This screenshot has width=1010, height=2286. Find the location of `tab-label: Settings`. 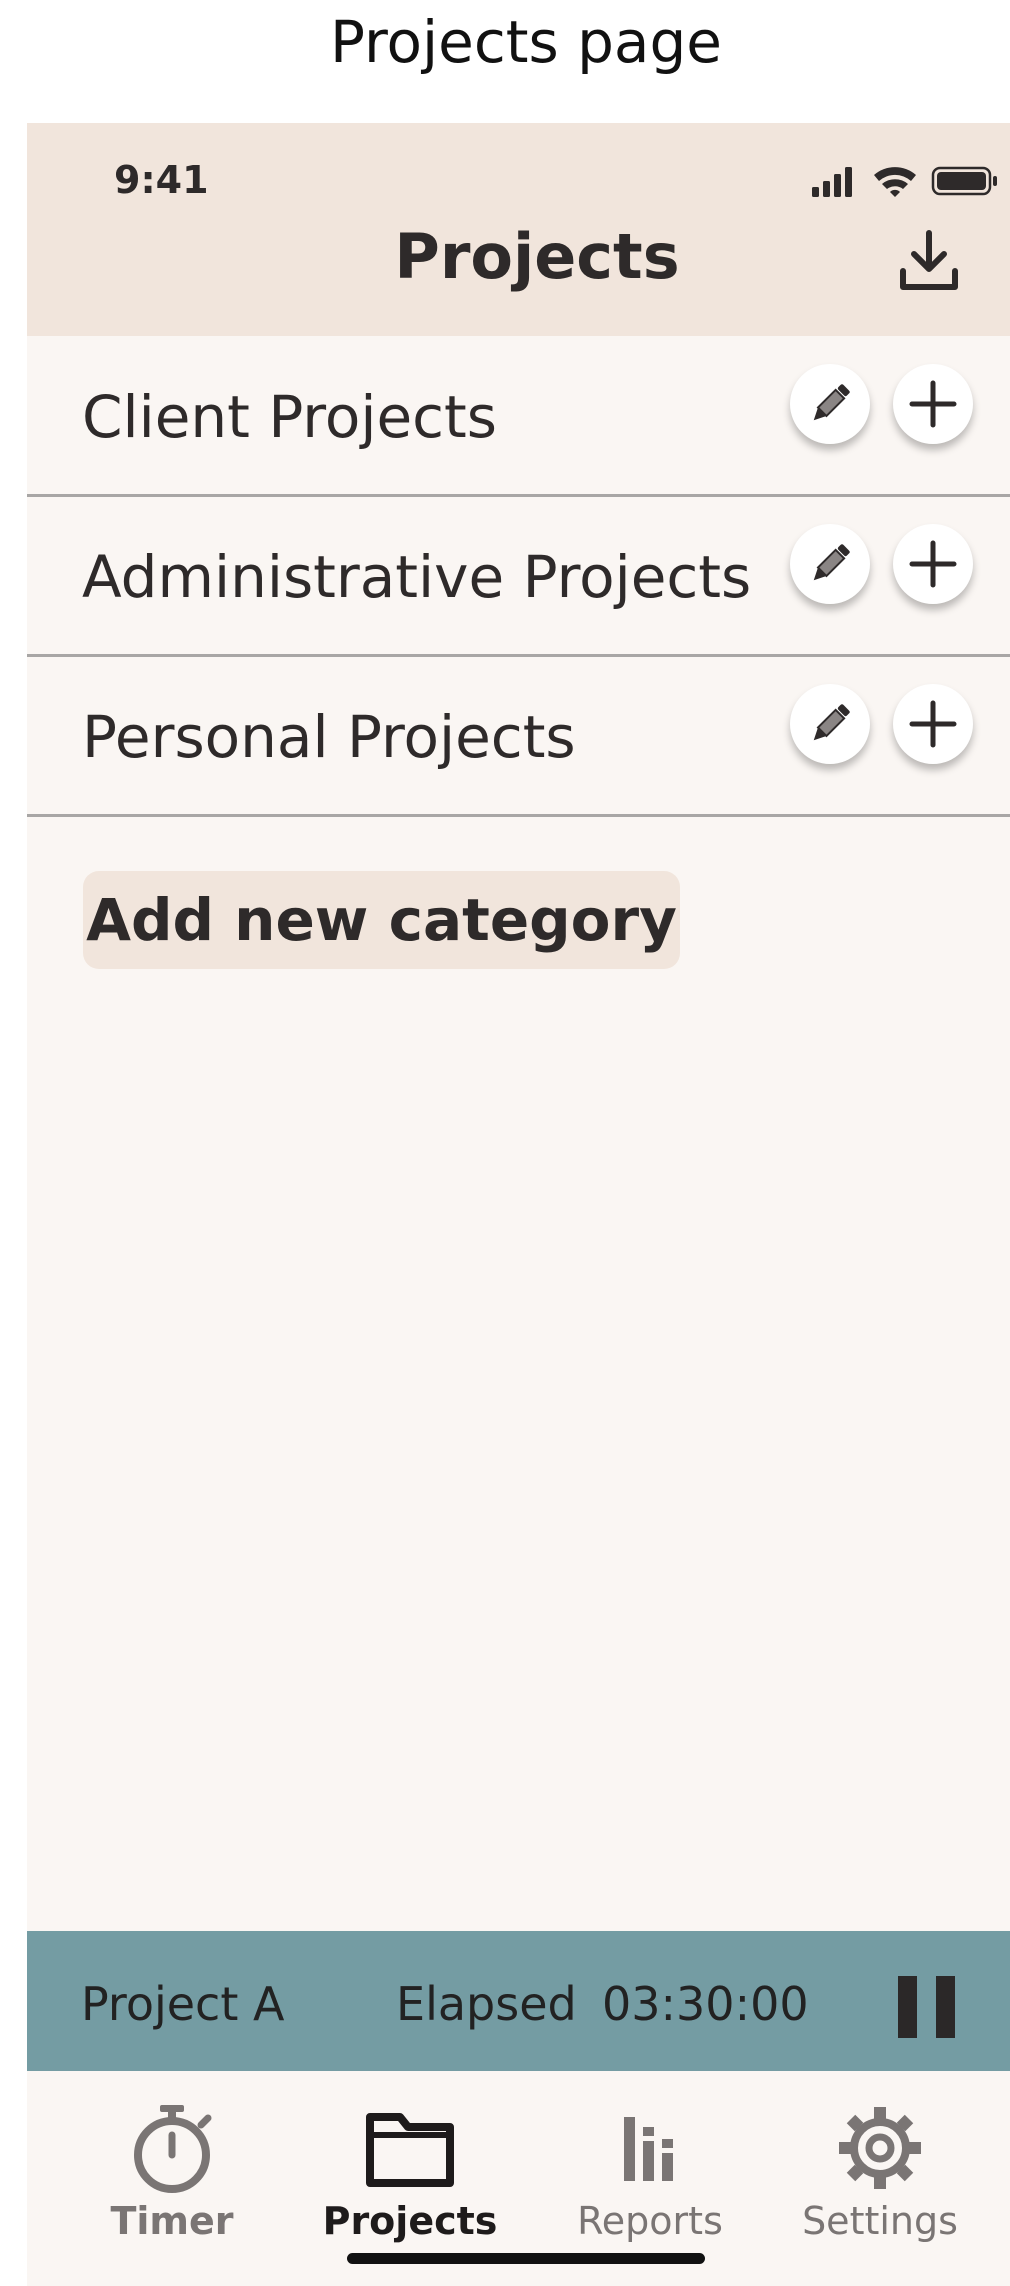

tab-label: Settings is located at coordinates (880, 2221).